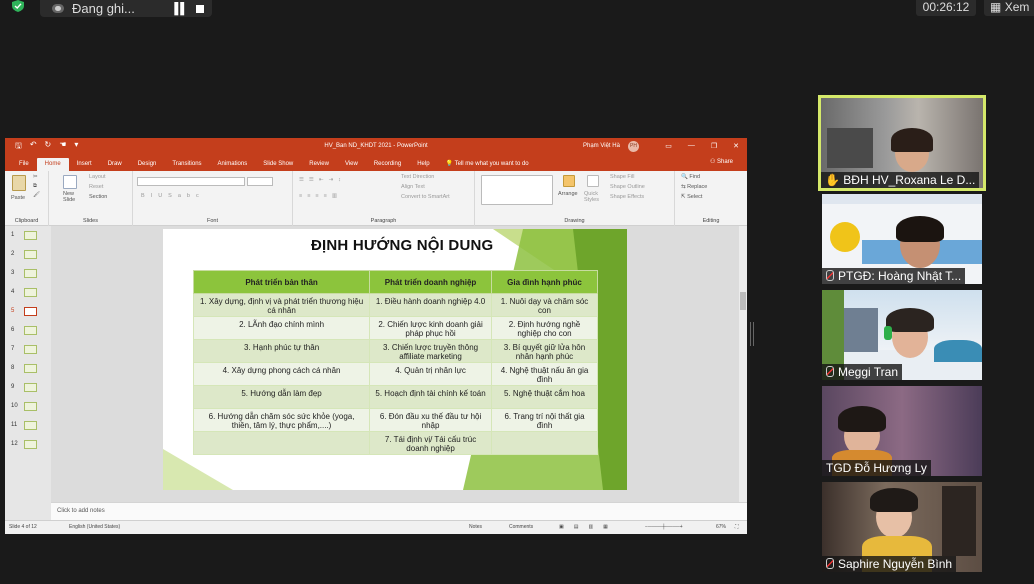 The width and height of the screenshot is (1034, 584). Describe the element at coordinates (28, 255) in the screenshot. I see `slide-thumbnail-2: 2` at that location.